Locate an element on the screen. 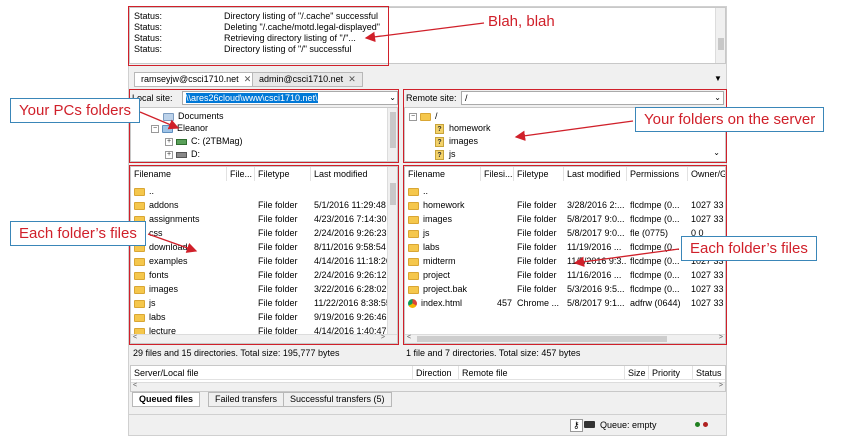 This screenshot has height=440, width=847. tree-item-images: ? images is located at coordinates (456, 141).